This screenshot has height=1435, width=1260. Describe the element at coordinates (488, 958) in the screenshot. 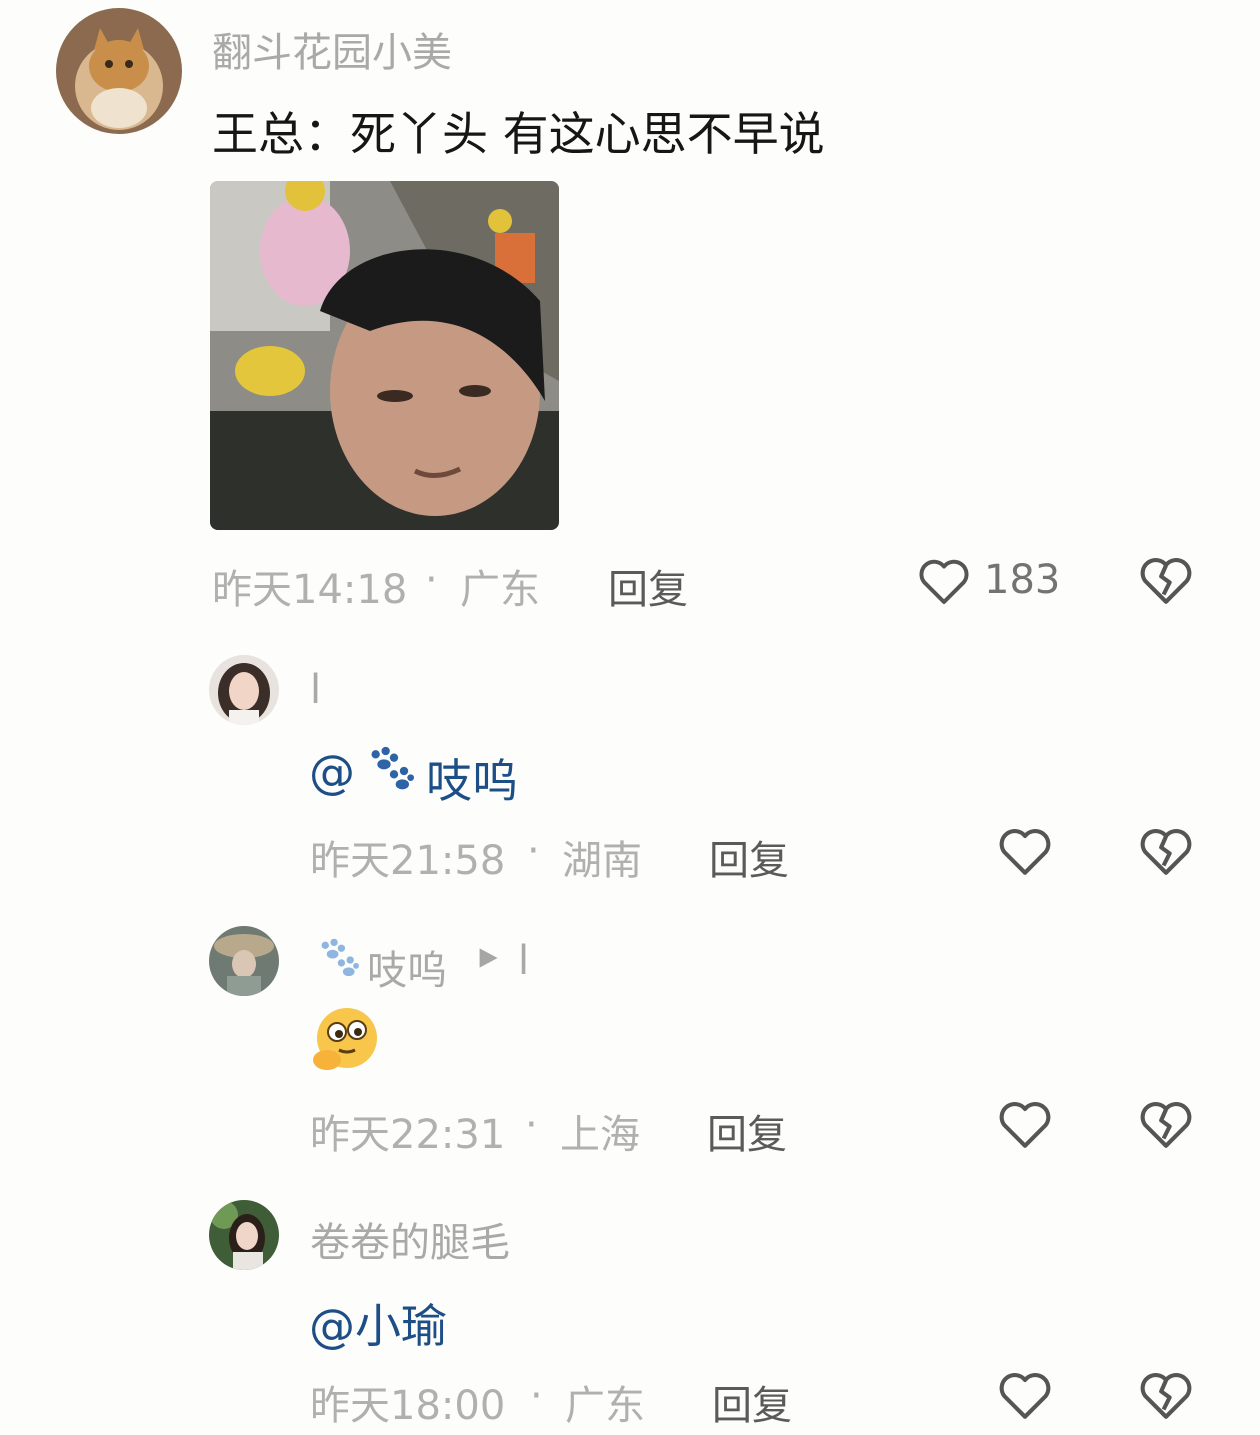

I see `play-triangle-icon` at that location.